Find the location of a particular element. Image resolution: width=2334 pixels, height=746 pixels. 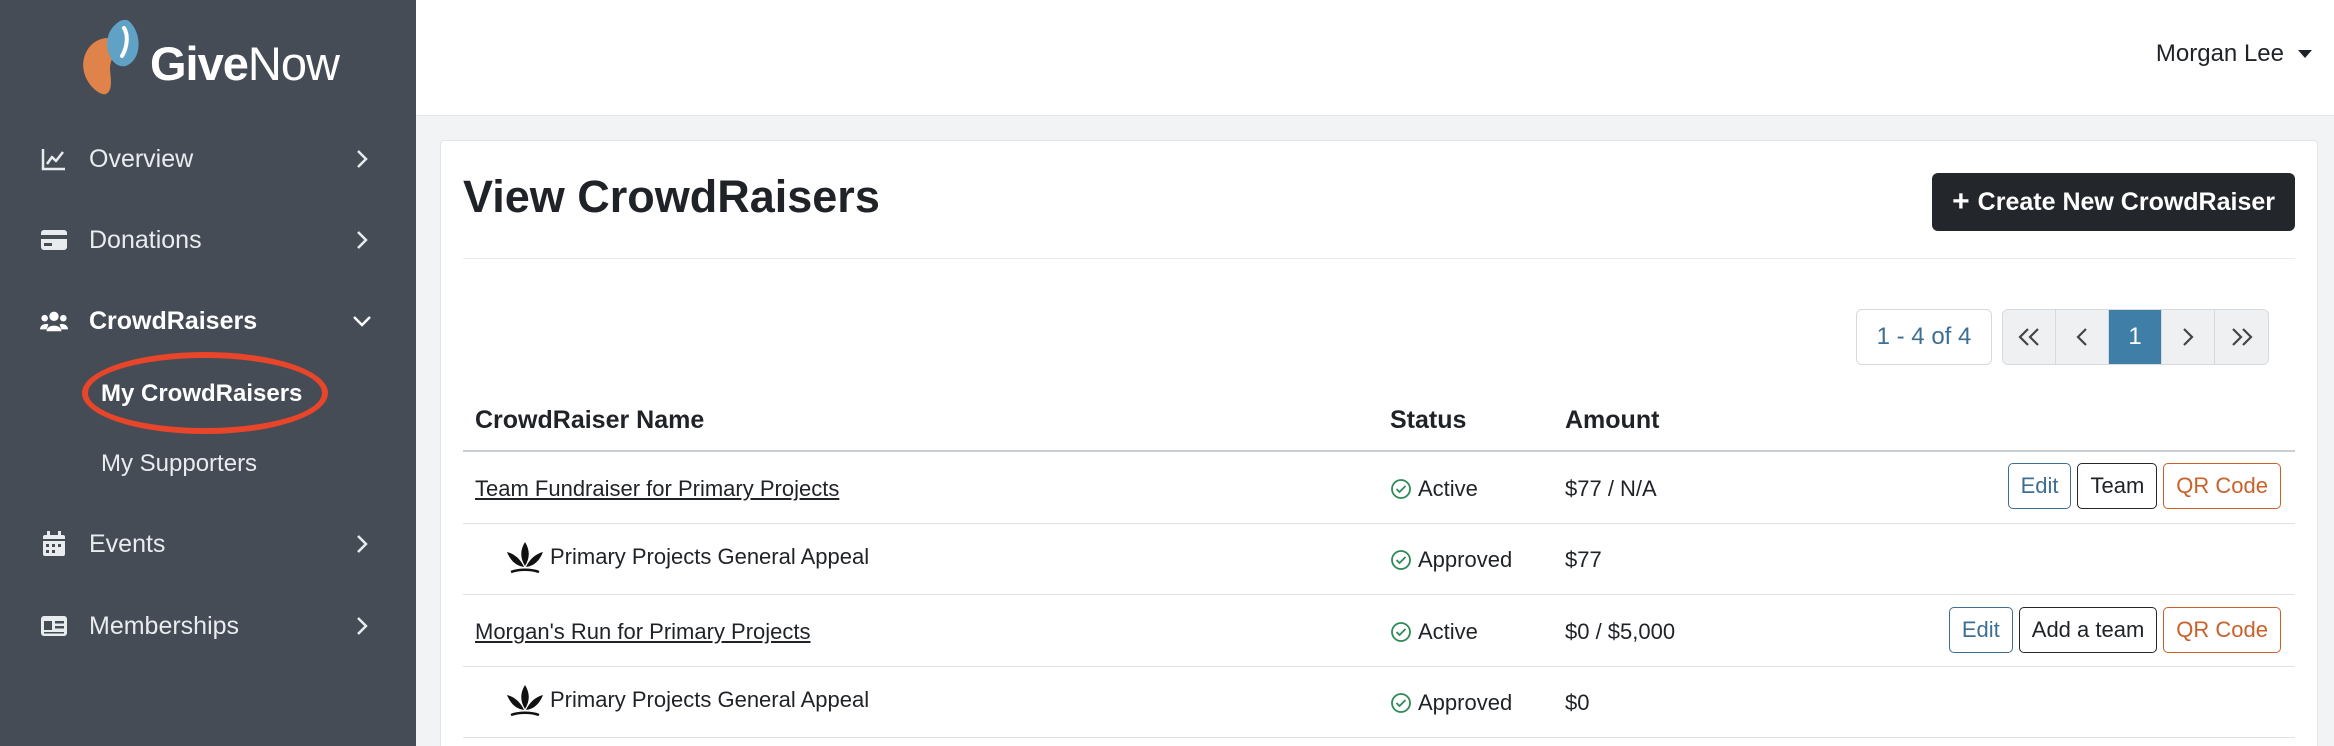

create-button-label: Create New CrowdRaiser is located at coordinates (2126, 201).